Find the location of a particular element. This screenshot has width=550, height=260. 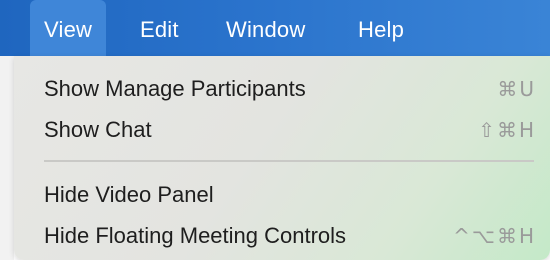

menu-edit: Edit is located at coordinates (159, 28).